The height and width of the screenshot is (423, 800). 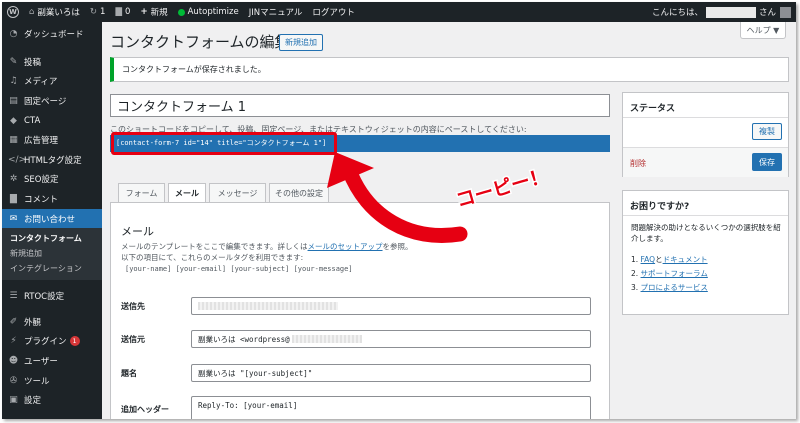 What do you see at coordinates (767, 13) in the screenshot?
I see `greeting-suffix: さん` at bounding box center [767, 13].